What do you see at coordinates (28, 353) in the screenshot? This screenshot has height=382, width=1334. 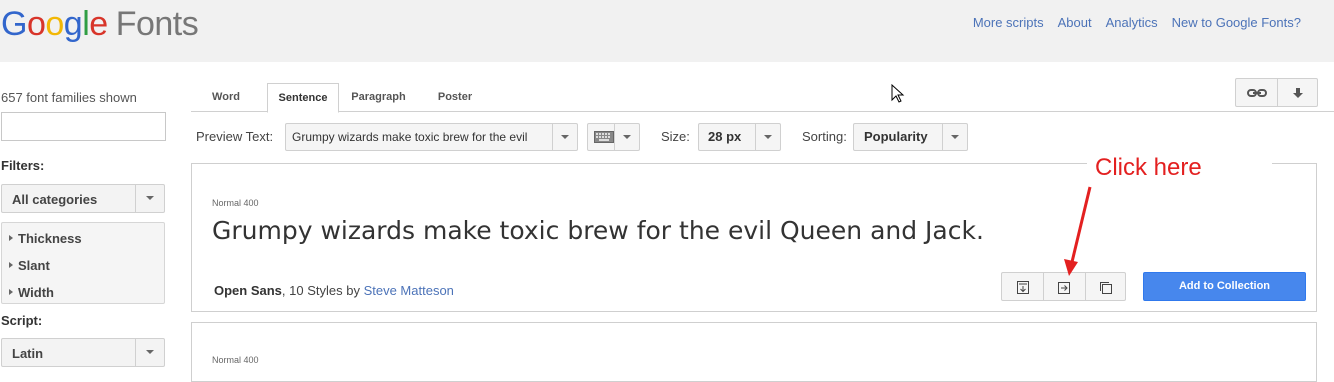 I see `script-select-value: Latin` at bounding box center [28, 353].